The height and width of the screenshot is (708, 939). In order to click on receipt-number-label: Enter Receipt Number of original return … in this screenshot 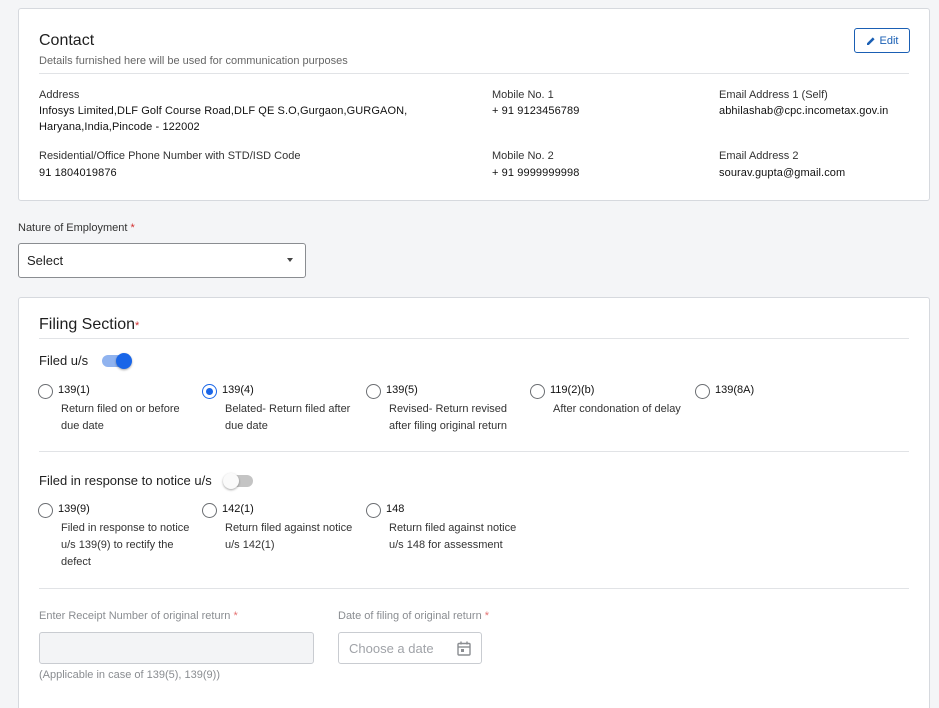, I will do `click(138, 616)`.